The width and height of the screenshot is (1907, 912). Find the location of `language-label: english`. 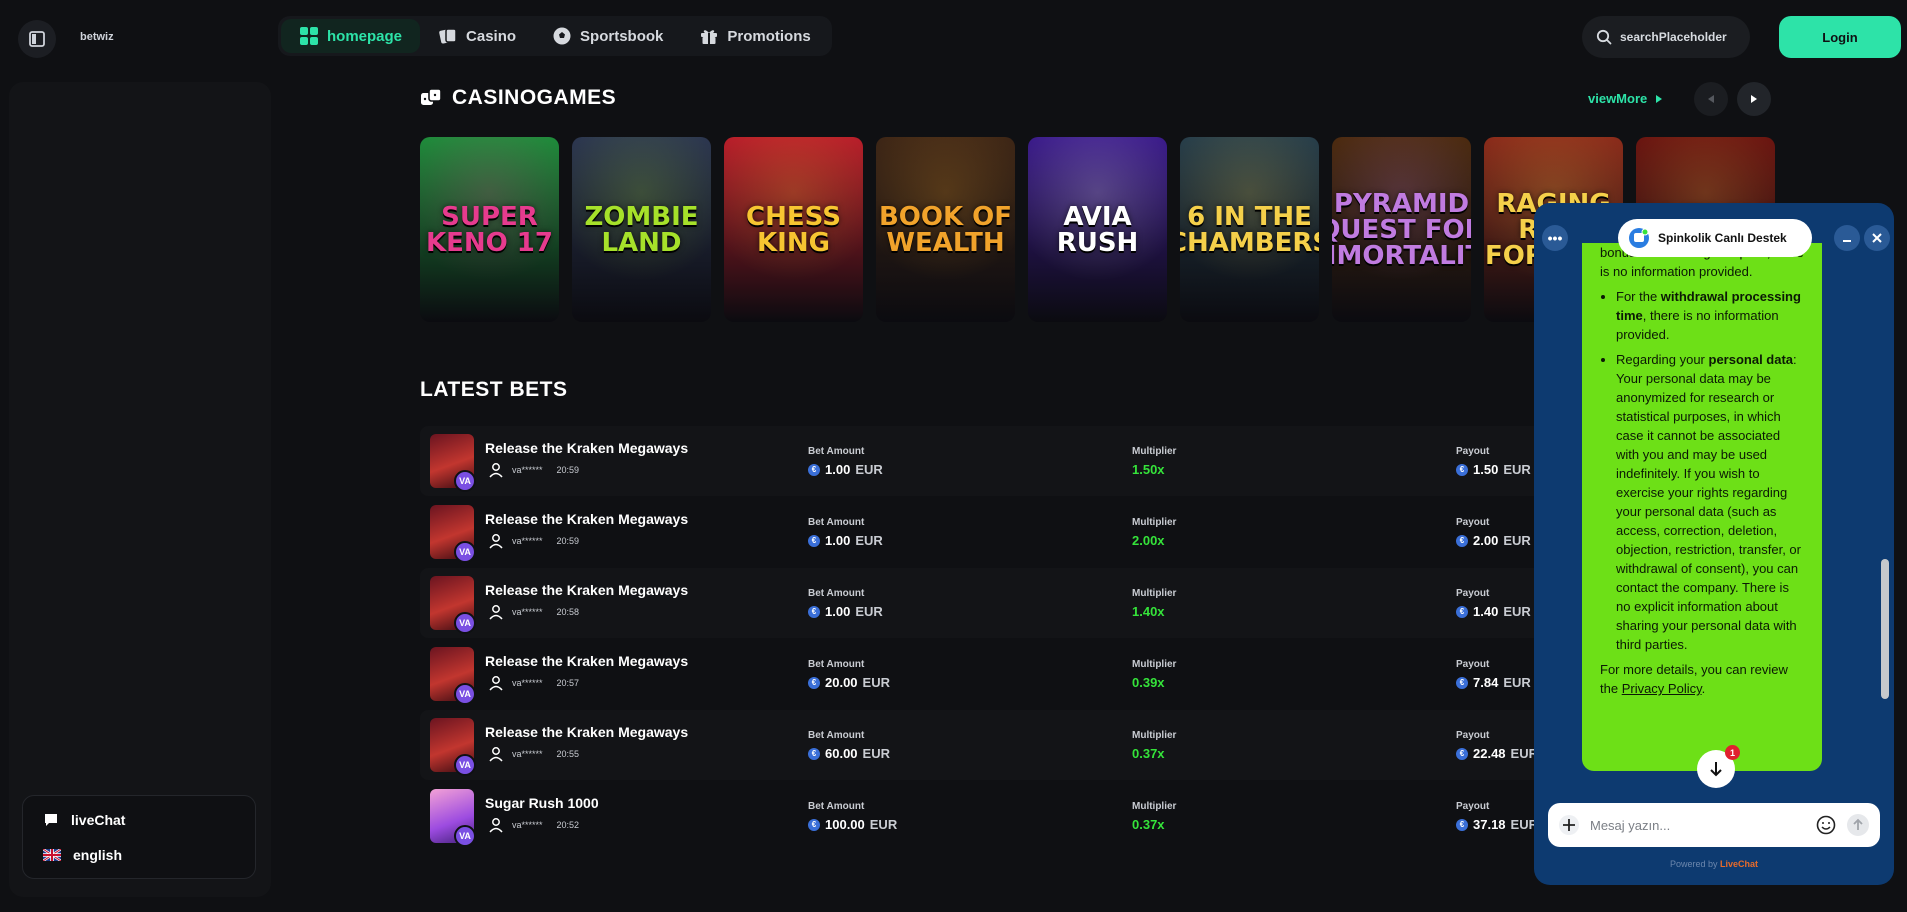

language-label: english is located at coordinates (98, 855).